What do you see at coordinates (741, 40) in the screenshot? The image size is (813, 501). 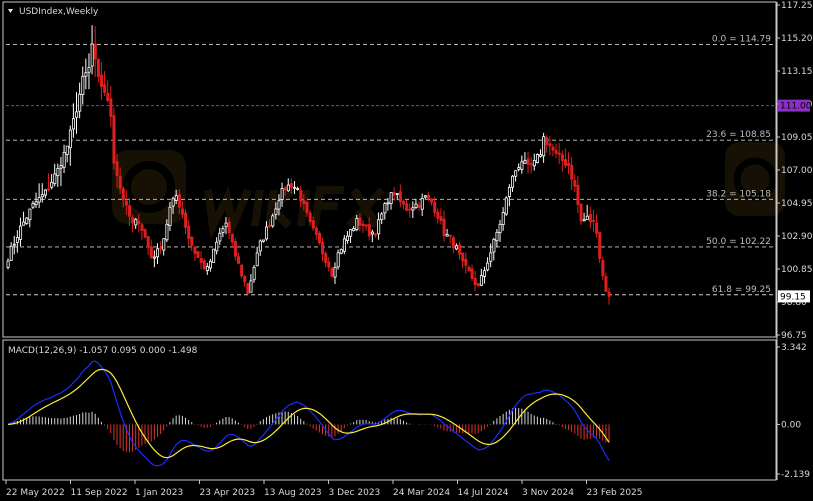 I see `fib-level-label: 0.0 = 114.79` at bounding box center [741, 40].